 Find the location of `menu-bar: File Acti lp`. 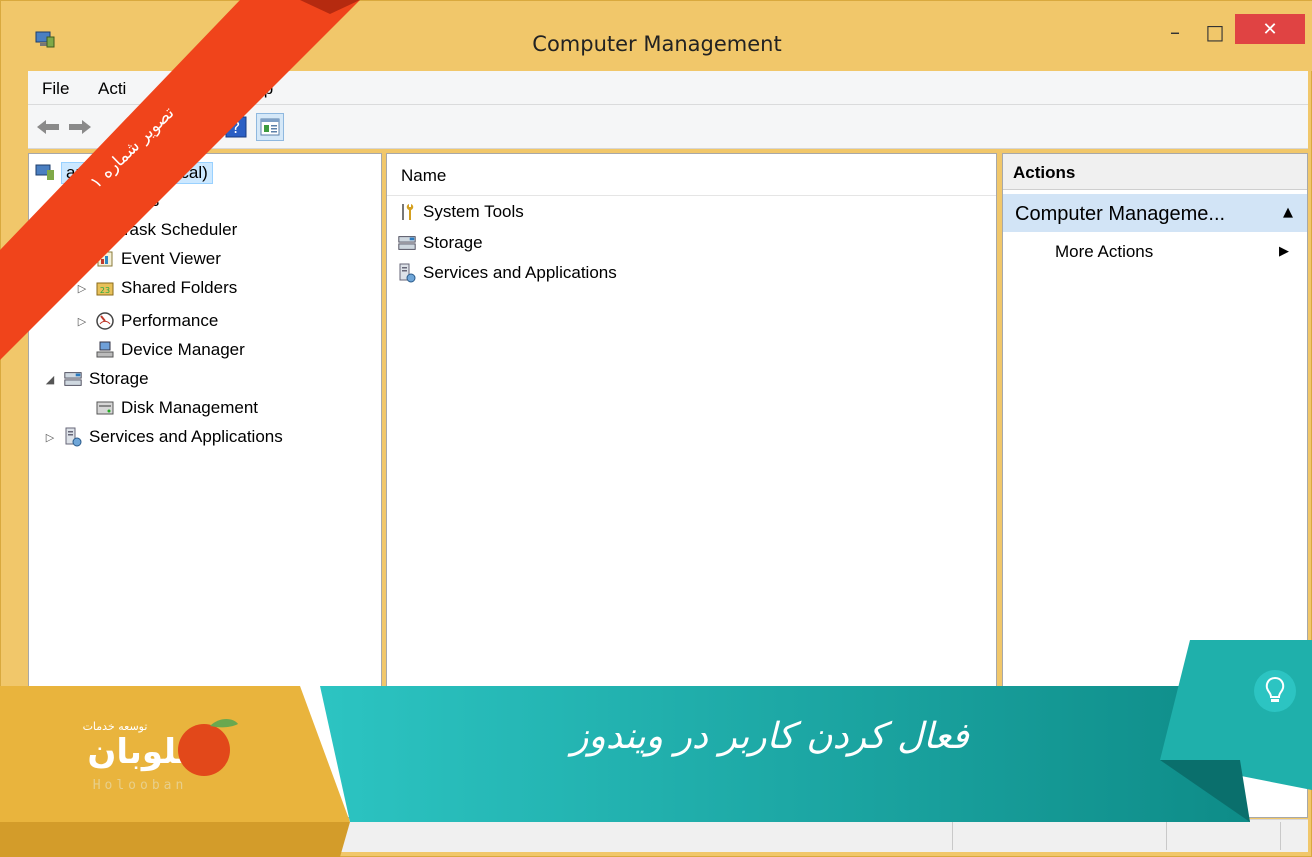

menu-bar: File Acti lp is located at coordinates (668, 88).